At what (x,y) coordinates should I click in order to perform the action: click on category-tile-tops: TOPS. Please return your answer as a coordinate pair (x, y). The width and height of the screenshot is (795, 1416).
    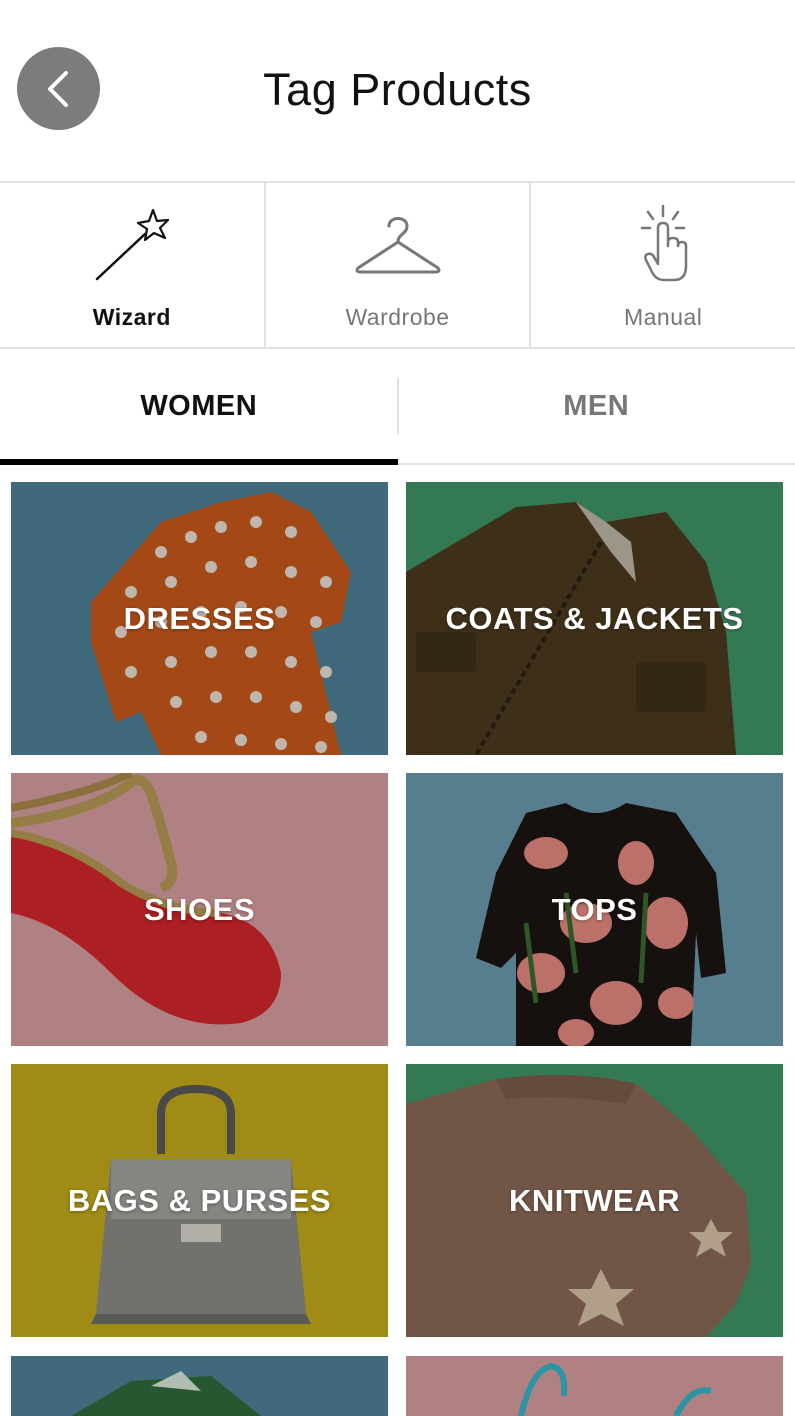
    Looking at the image, I should click on (594, 909).